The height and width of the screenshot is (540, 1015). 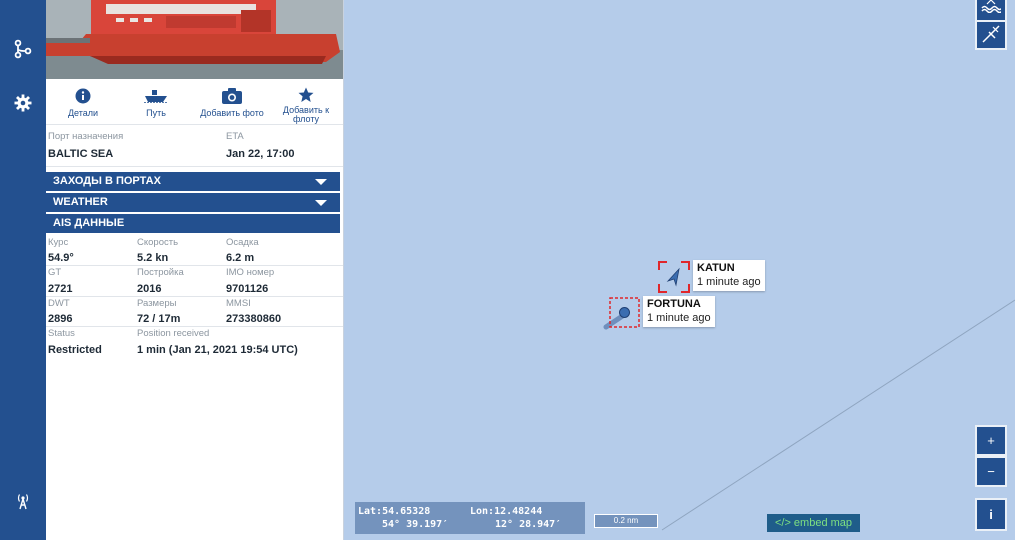 What do you see at coordinates (238, 303) in the screenshot?
I see `mmsi-label: MMSI` at bounding box center [238, 303].